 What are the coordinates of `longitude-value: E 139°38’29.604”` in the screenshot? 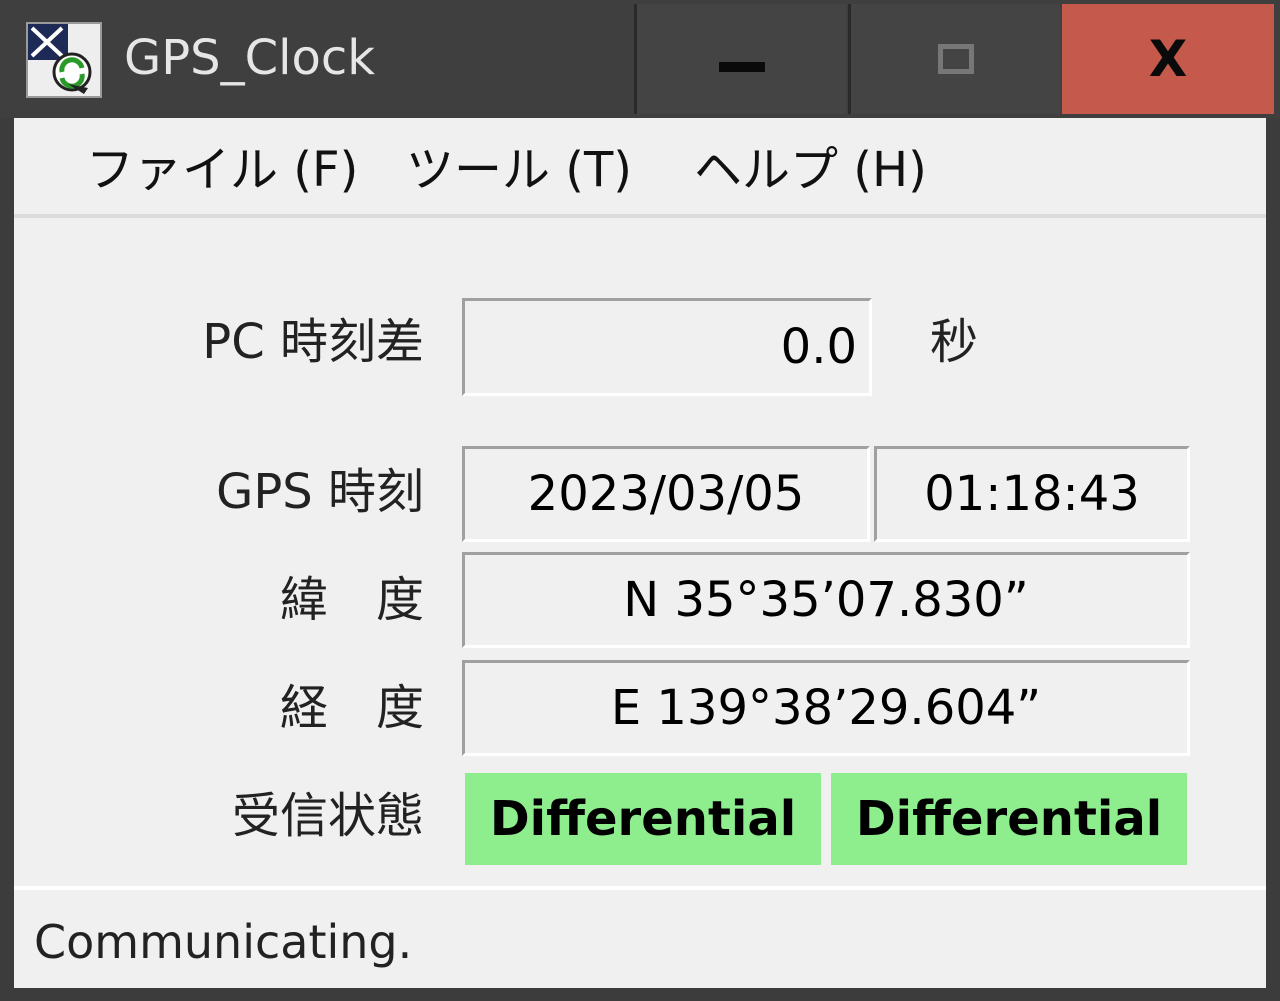 It's located at (826, 708).